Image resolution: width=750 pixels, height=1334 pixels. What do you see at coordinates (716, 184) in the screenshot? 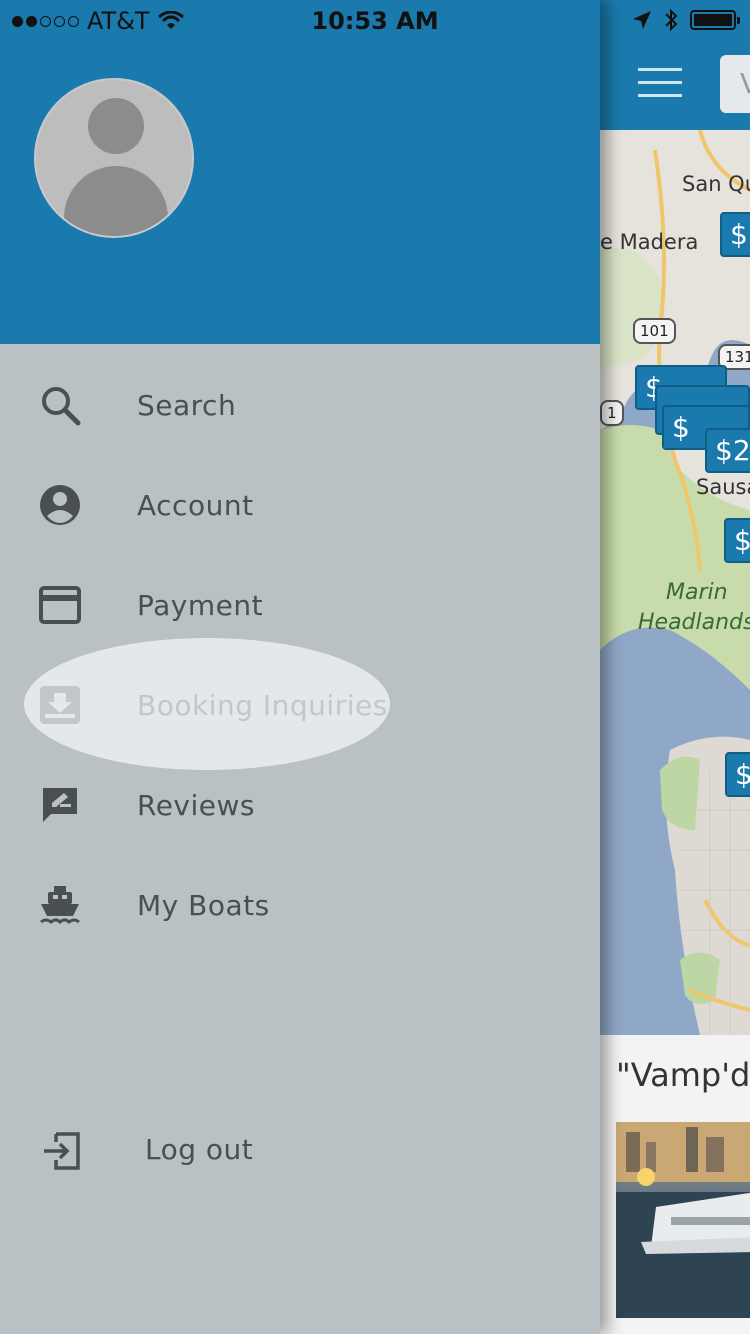
I see `map-label: San Qu` at bounding box center [716, 184].